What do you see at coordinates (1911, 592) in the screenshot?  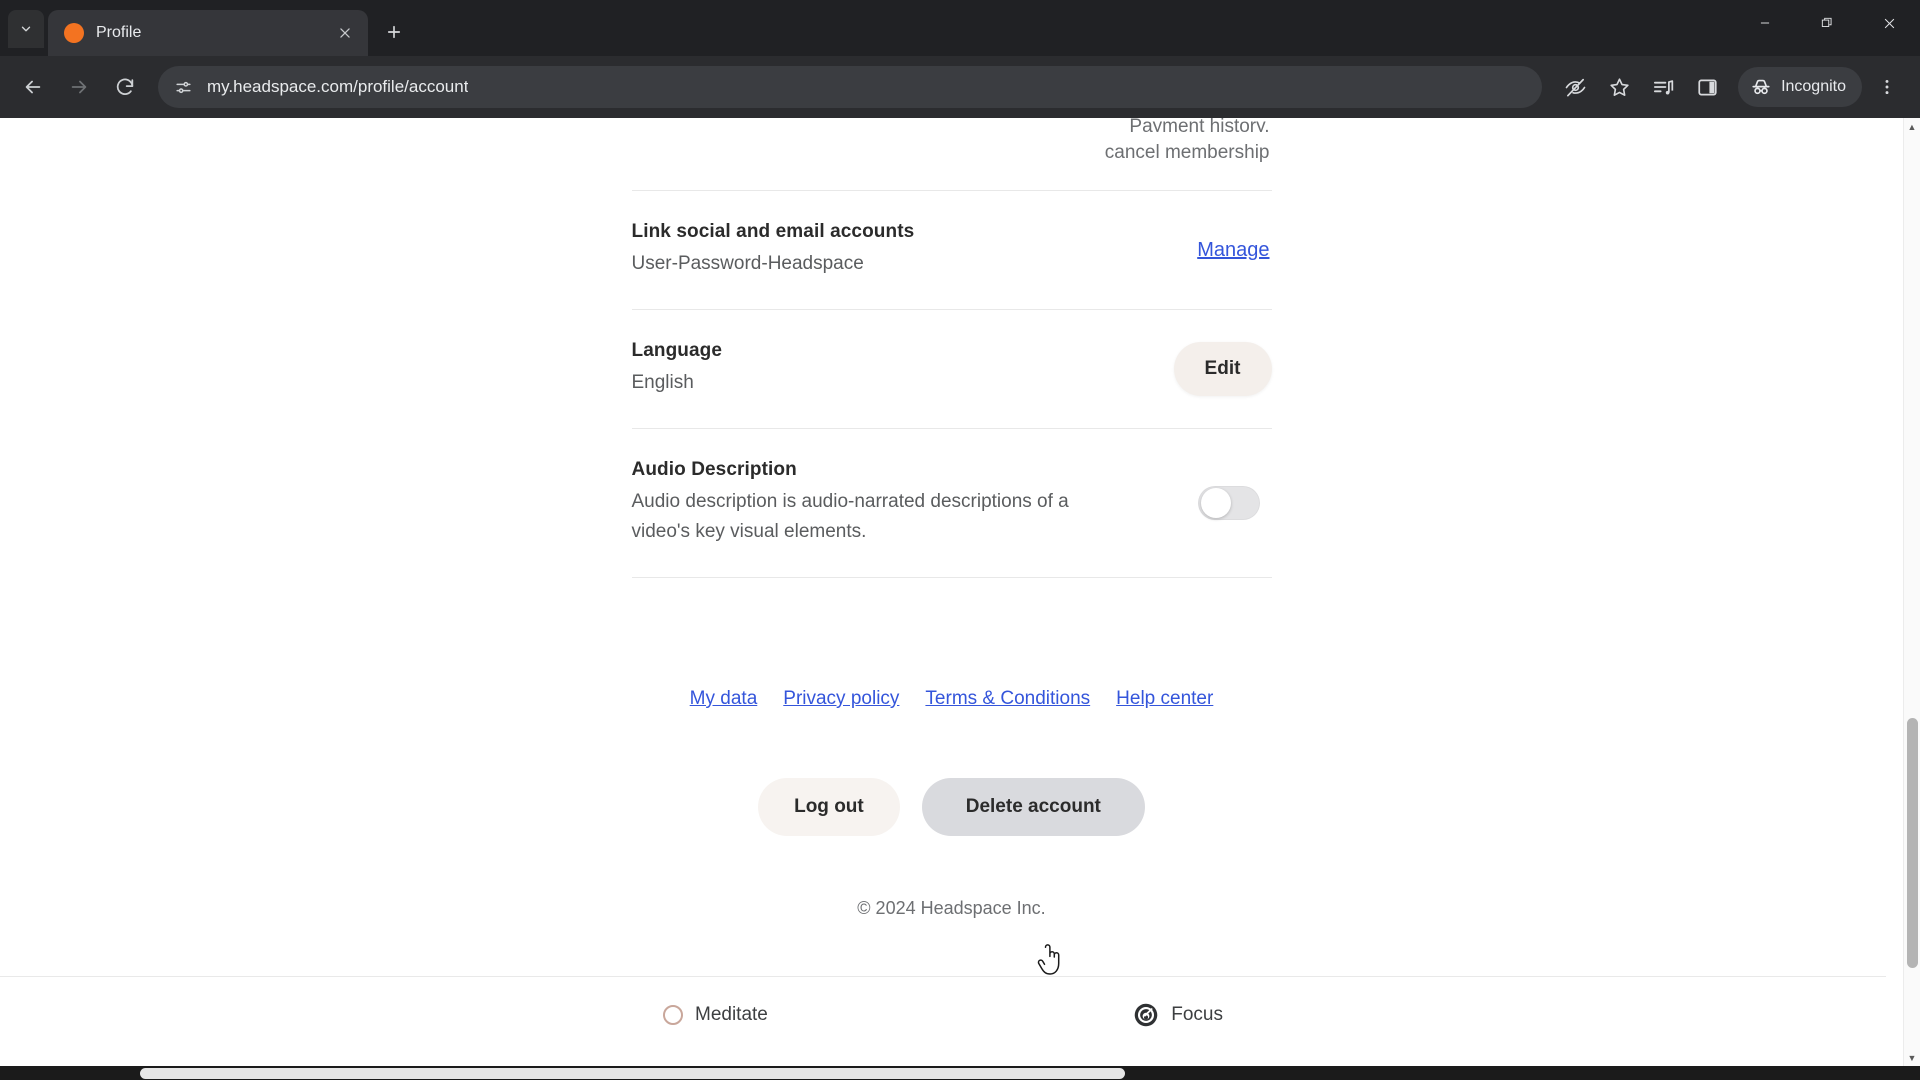 I see `vertical-scrollbar: ▲ ▼` at bounding box center [1911, 592].